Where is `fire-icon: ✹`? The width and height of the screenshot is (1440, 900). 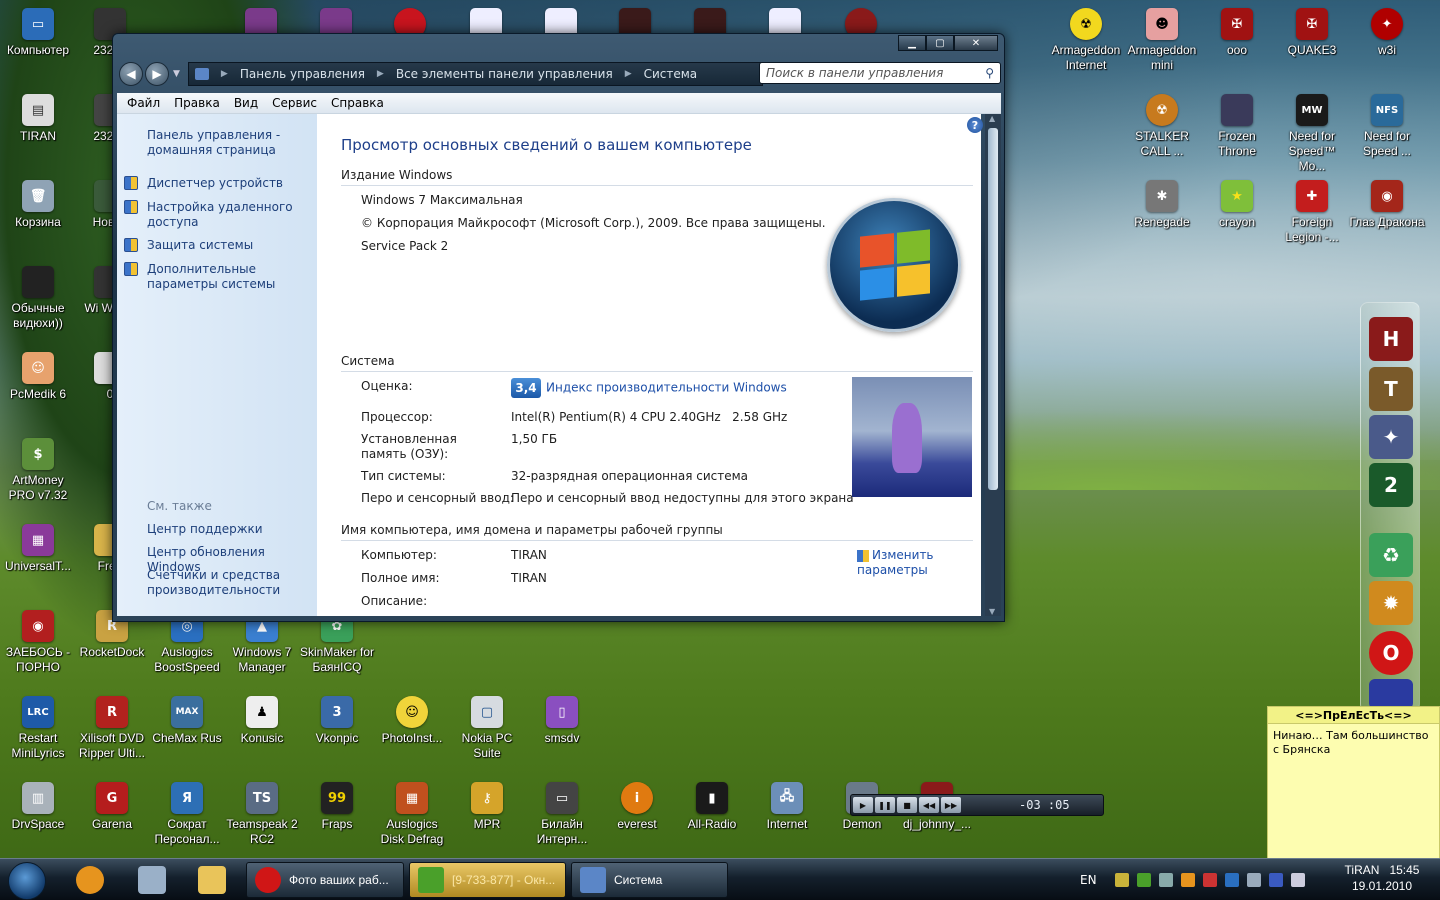
fire-icon: ✹ is located at coordinates (1391, 603).